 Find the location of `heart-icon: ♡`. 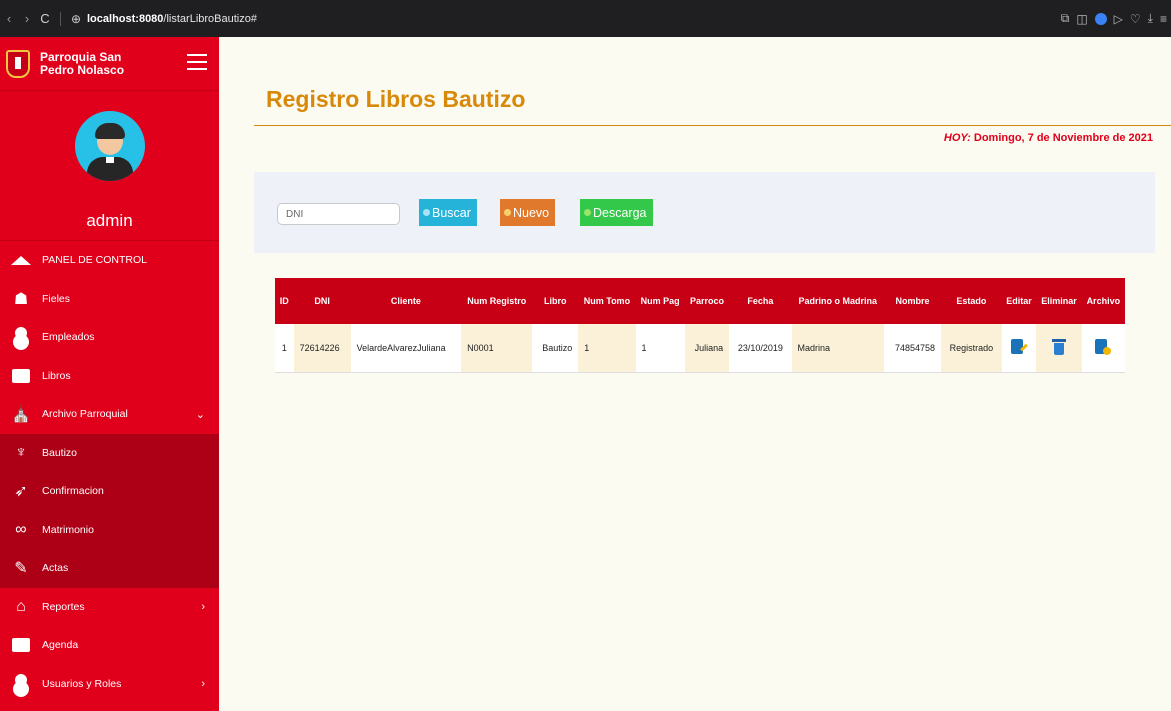

heart-icon: ♡ is located at coordinates (1135, 19).